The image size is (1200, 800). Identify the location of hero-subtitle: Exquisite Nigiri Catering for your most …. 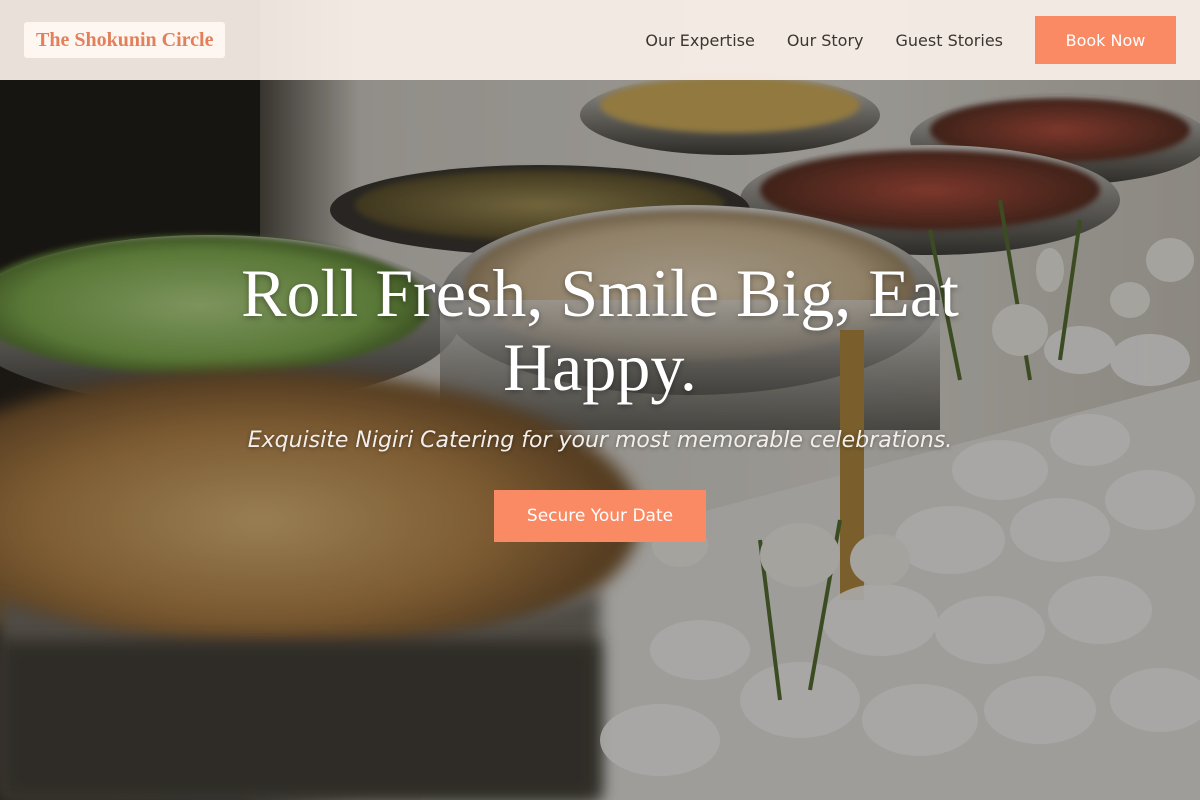
(600, 440).